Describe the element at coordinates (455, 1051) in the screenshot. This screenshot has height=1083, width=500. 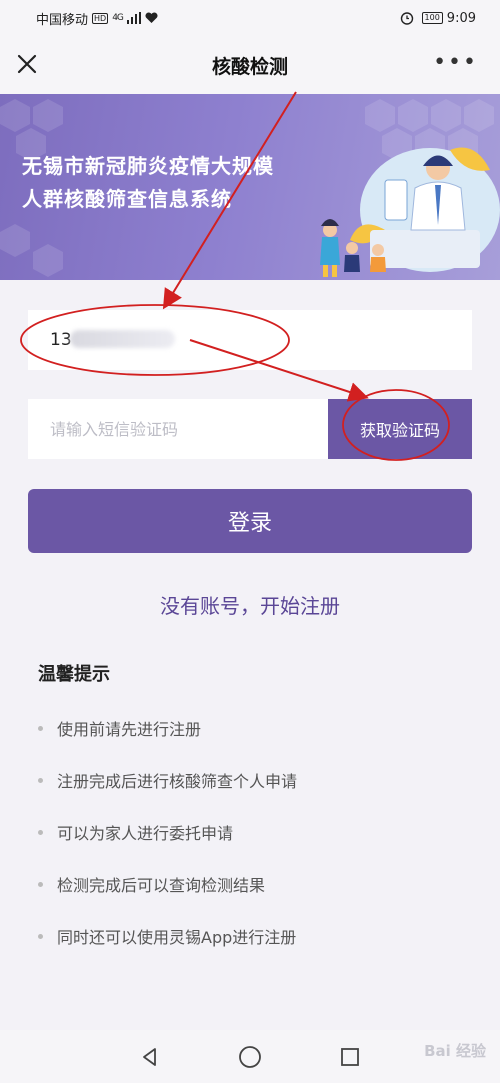
I see `watermark: Bai 经验` at that location.